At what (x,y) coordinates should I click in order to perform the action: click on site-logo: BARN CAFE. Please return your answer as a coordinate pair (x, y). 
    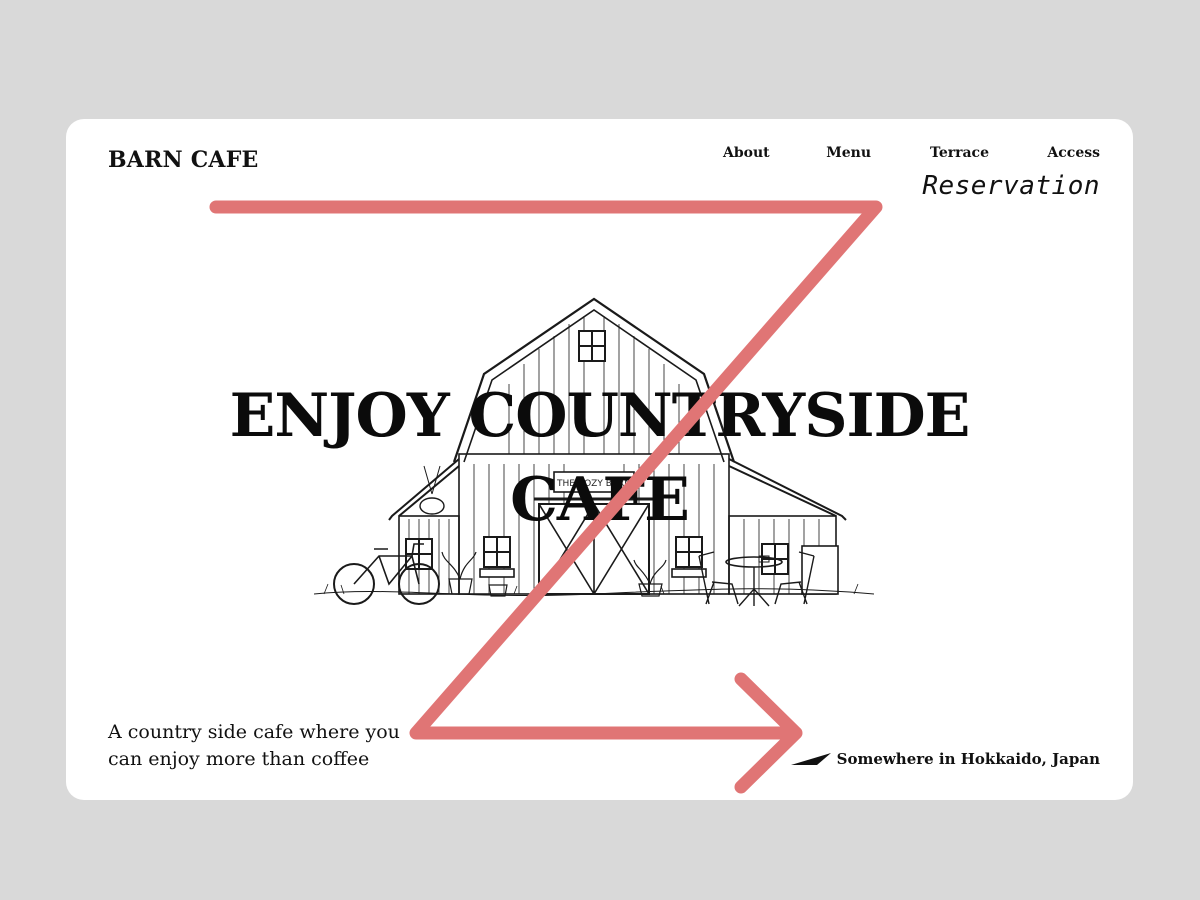
    Looking at the image, I should click on (183, 160).